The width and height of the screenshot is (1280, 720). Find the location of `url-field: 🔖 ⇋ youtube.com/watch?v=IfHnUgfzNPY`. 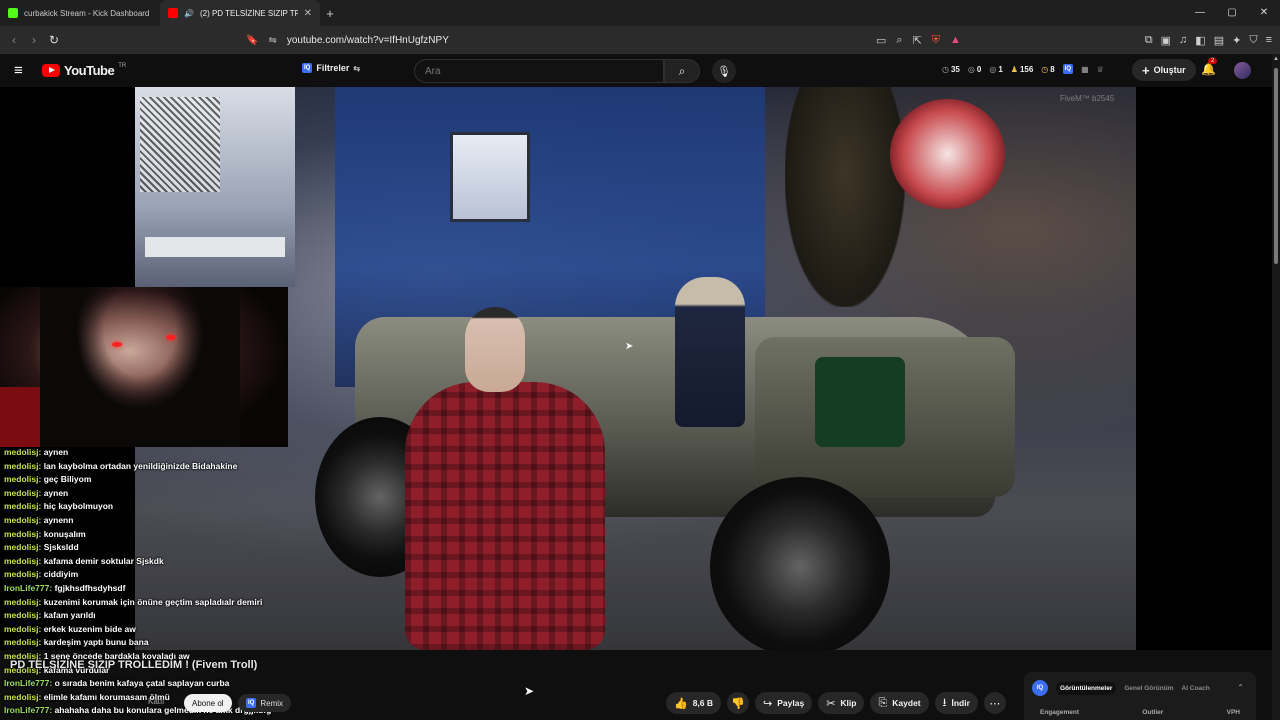

url-field: 🔖 ⇋ youtube.com/watch?v=IfHnUgfzNPY is located at coordinates (616, 40).